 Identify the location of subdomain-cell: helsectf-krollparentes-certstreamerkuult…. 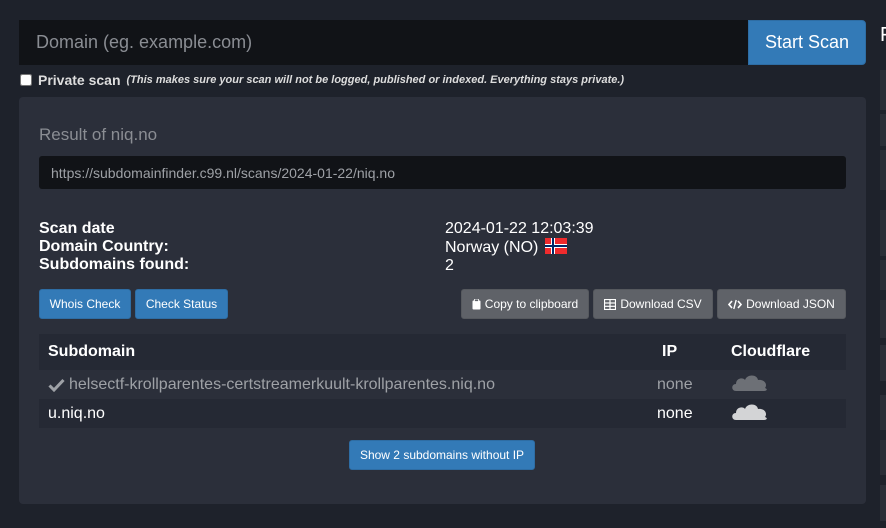
(343, 385).